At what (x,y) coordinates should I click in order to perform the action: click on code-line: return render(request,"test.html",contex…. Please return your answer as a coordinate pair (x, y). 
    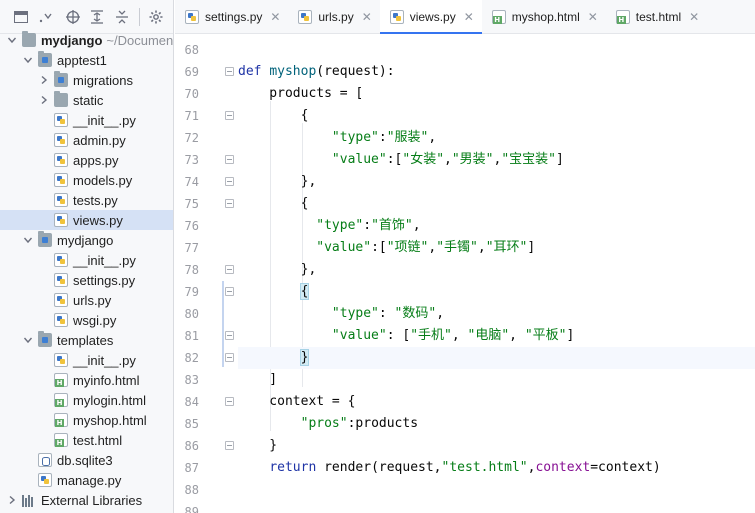
    Looking at the image, I should click on (496, 468).